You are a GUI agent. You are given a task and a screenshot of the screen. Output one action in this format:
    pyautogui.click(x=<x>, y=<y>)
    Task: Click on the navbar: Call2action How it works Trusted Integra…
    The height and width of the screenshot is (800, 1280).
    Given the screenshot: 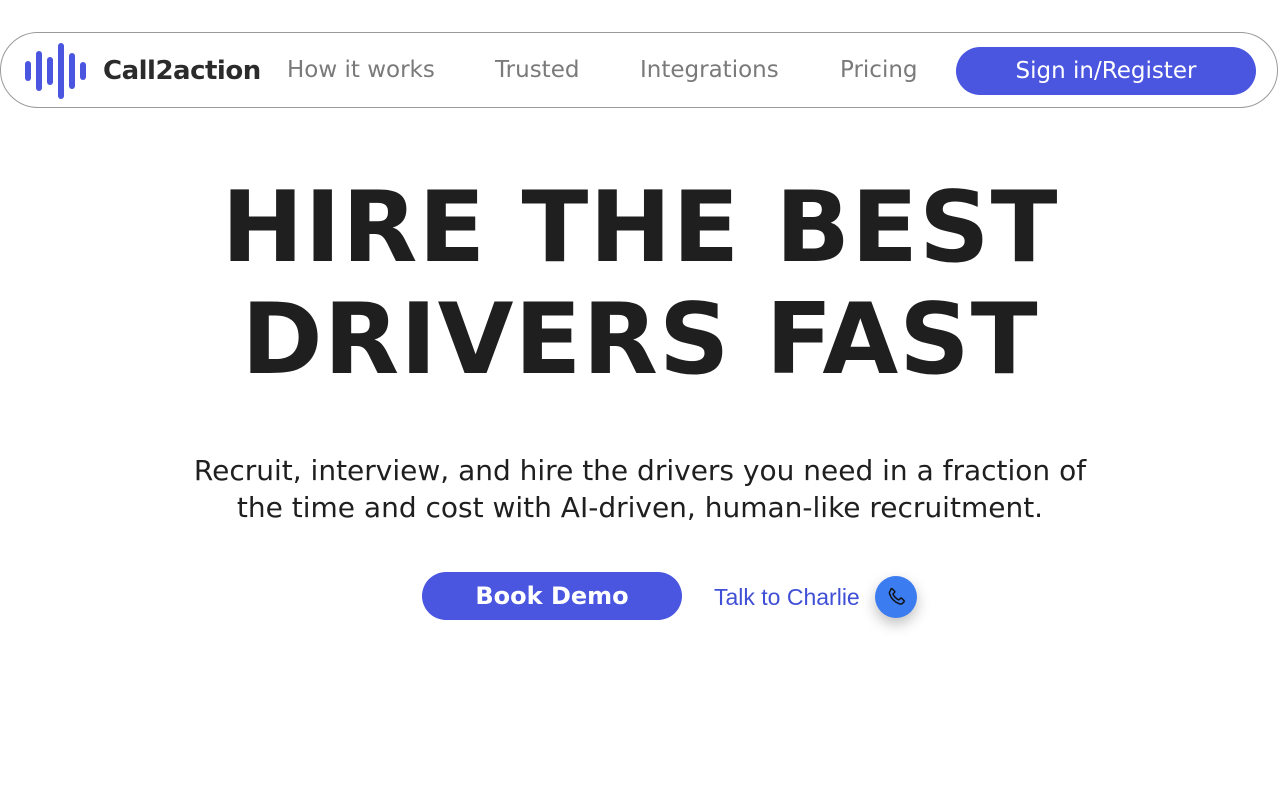 What is the action you would take?
    pyautogui.click(x=639, y=70)
    